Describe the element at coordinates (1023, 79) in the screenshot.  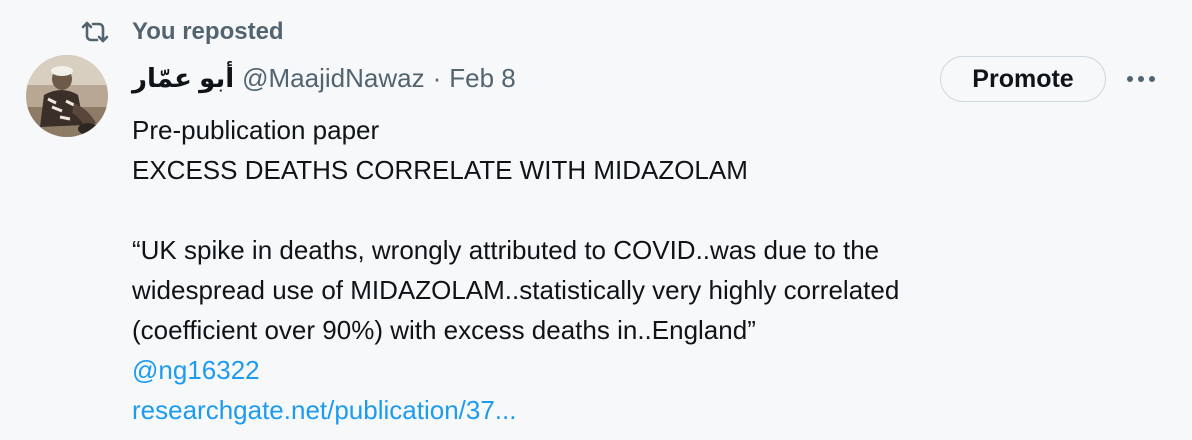
I see `promote-button: Promote` at that location.